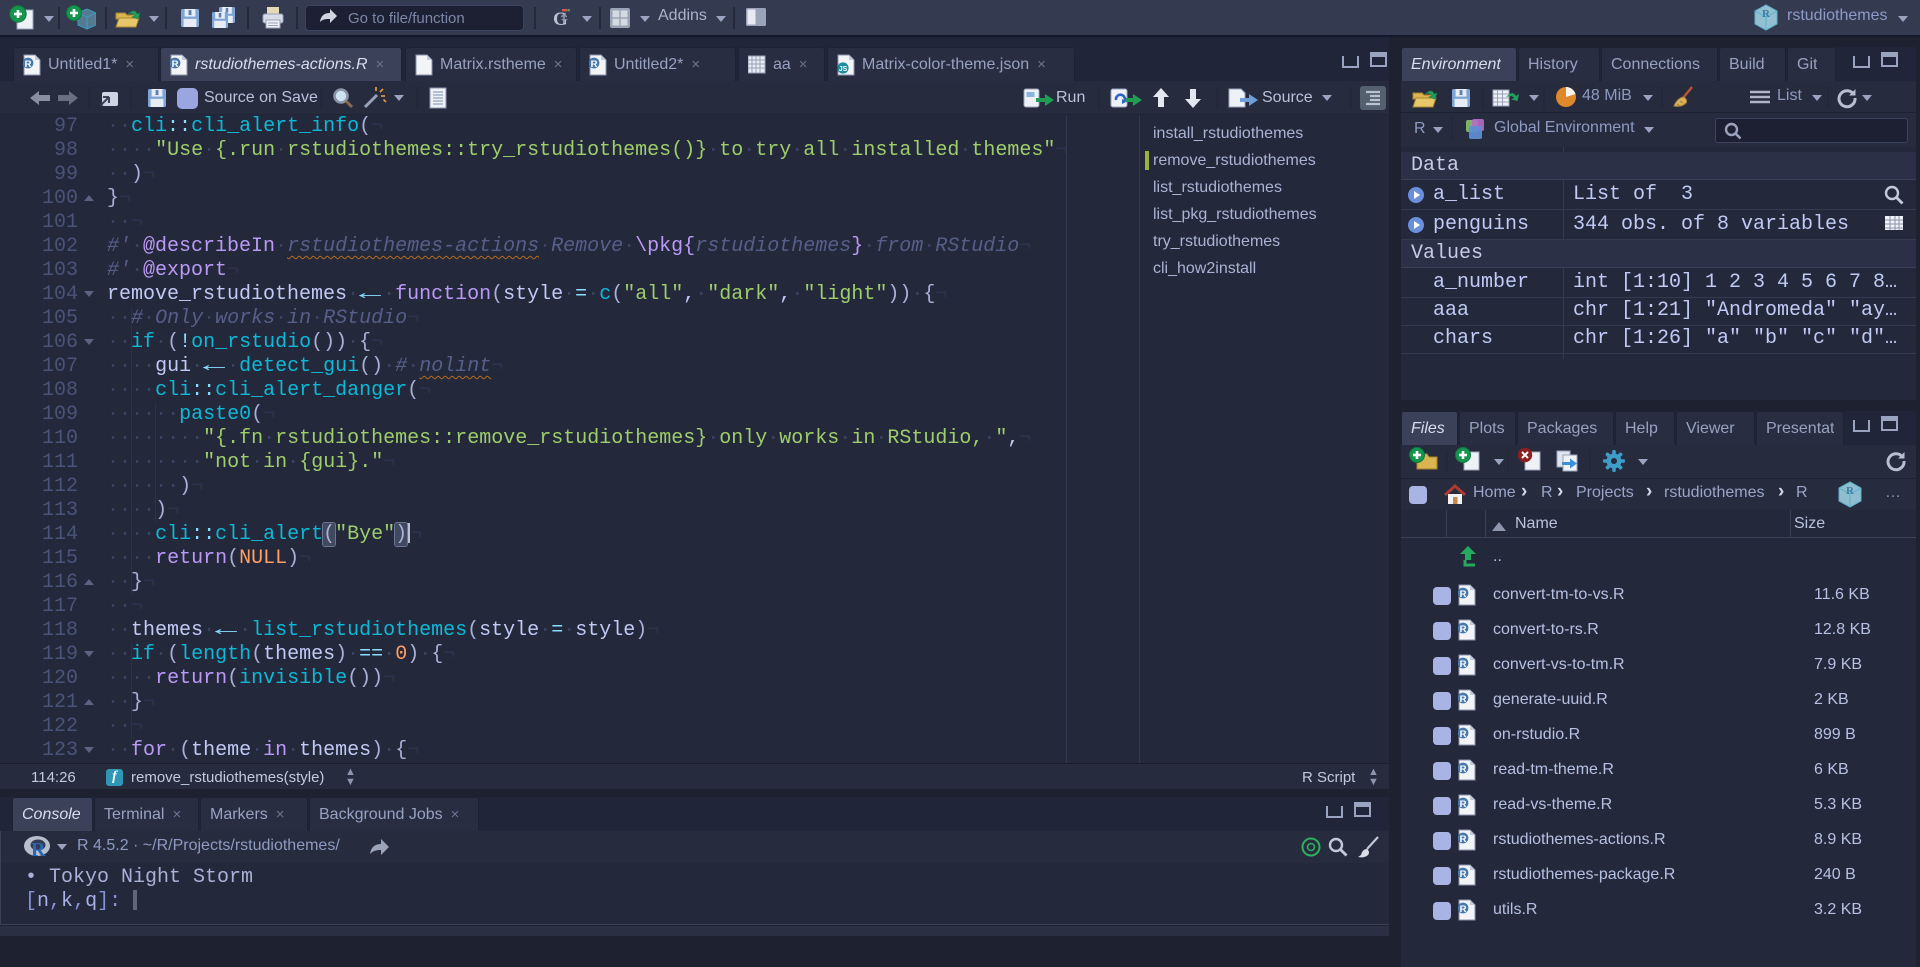  Describe the element at coordinates (843, 69) in the screenshot. I see `svg-text: JS` at that location.